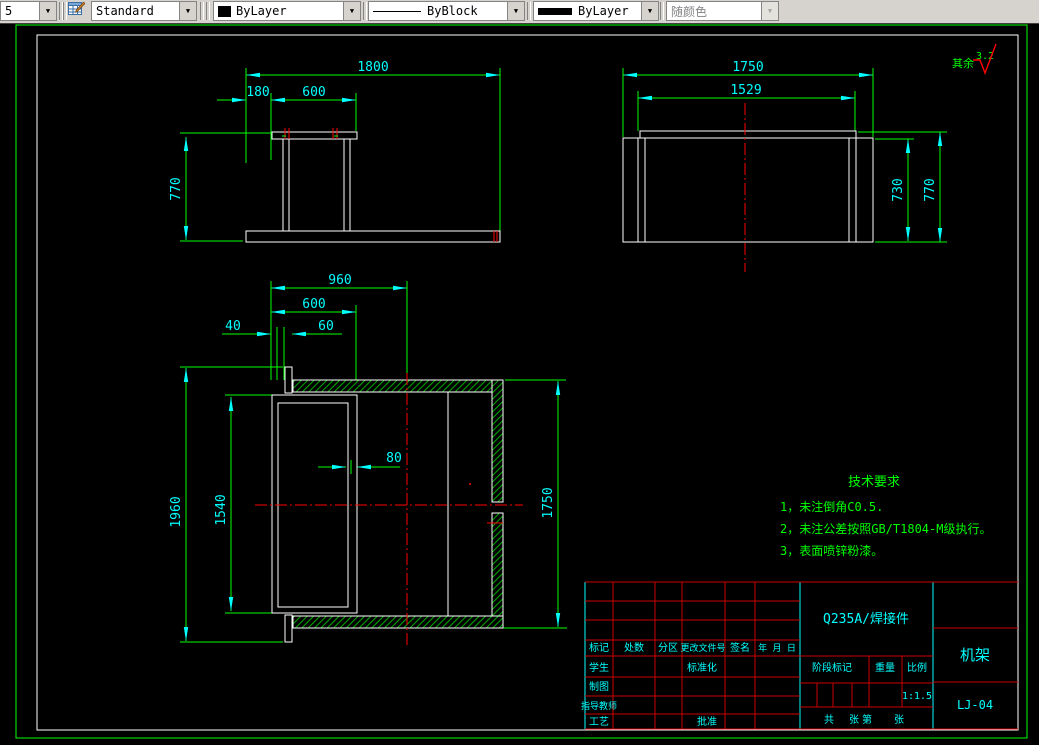 The image size is (1039, 745). What do you see at coordinates (707, 721) in the screenshot?
I see `role-approve: 批准` at bounding box center [707, 721].